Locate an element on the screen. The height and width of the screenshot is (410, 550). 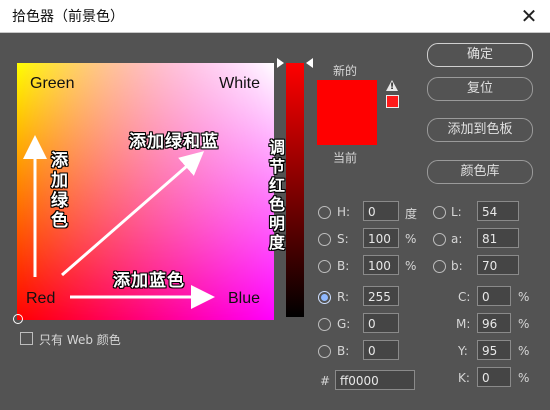
radio-a is located at coordinates (439, 239).